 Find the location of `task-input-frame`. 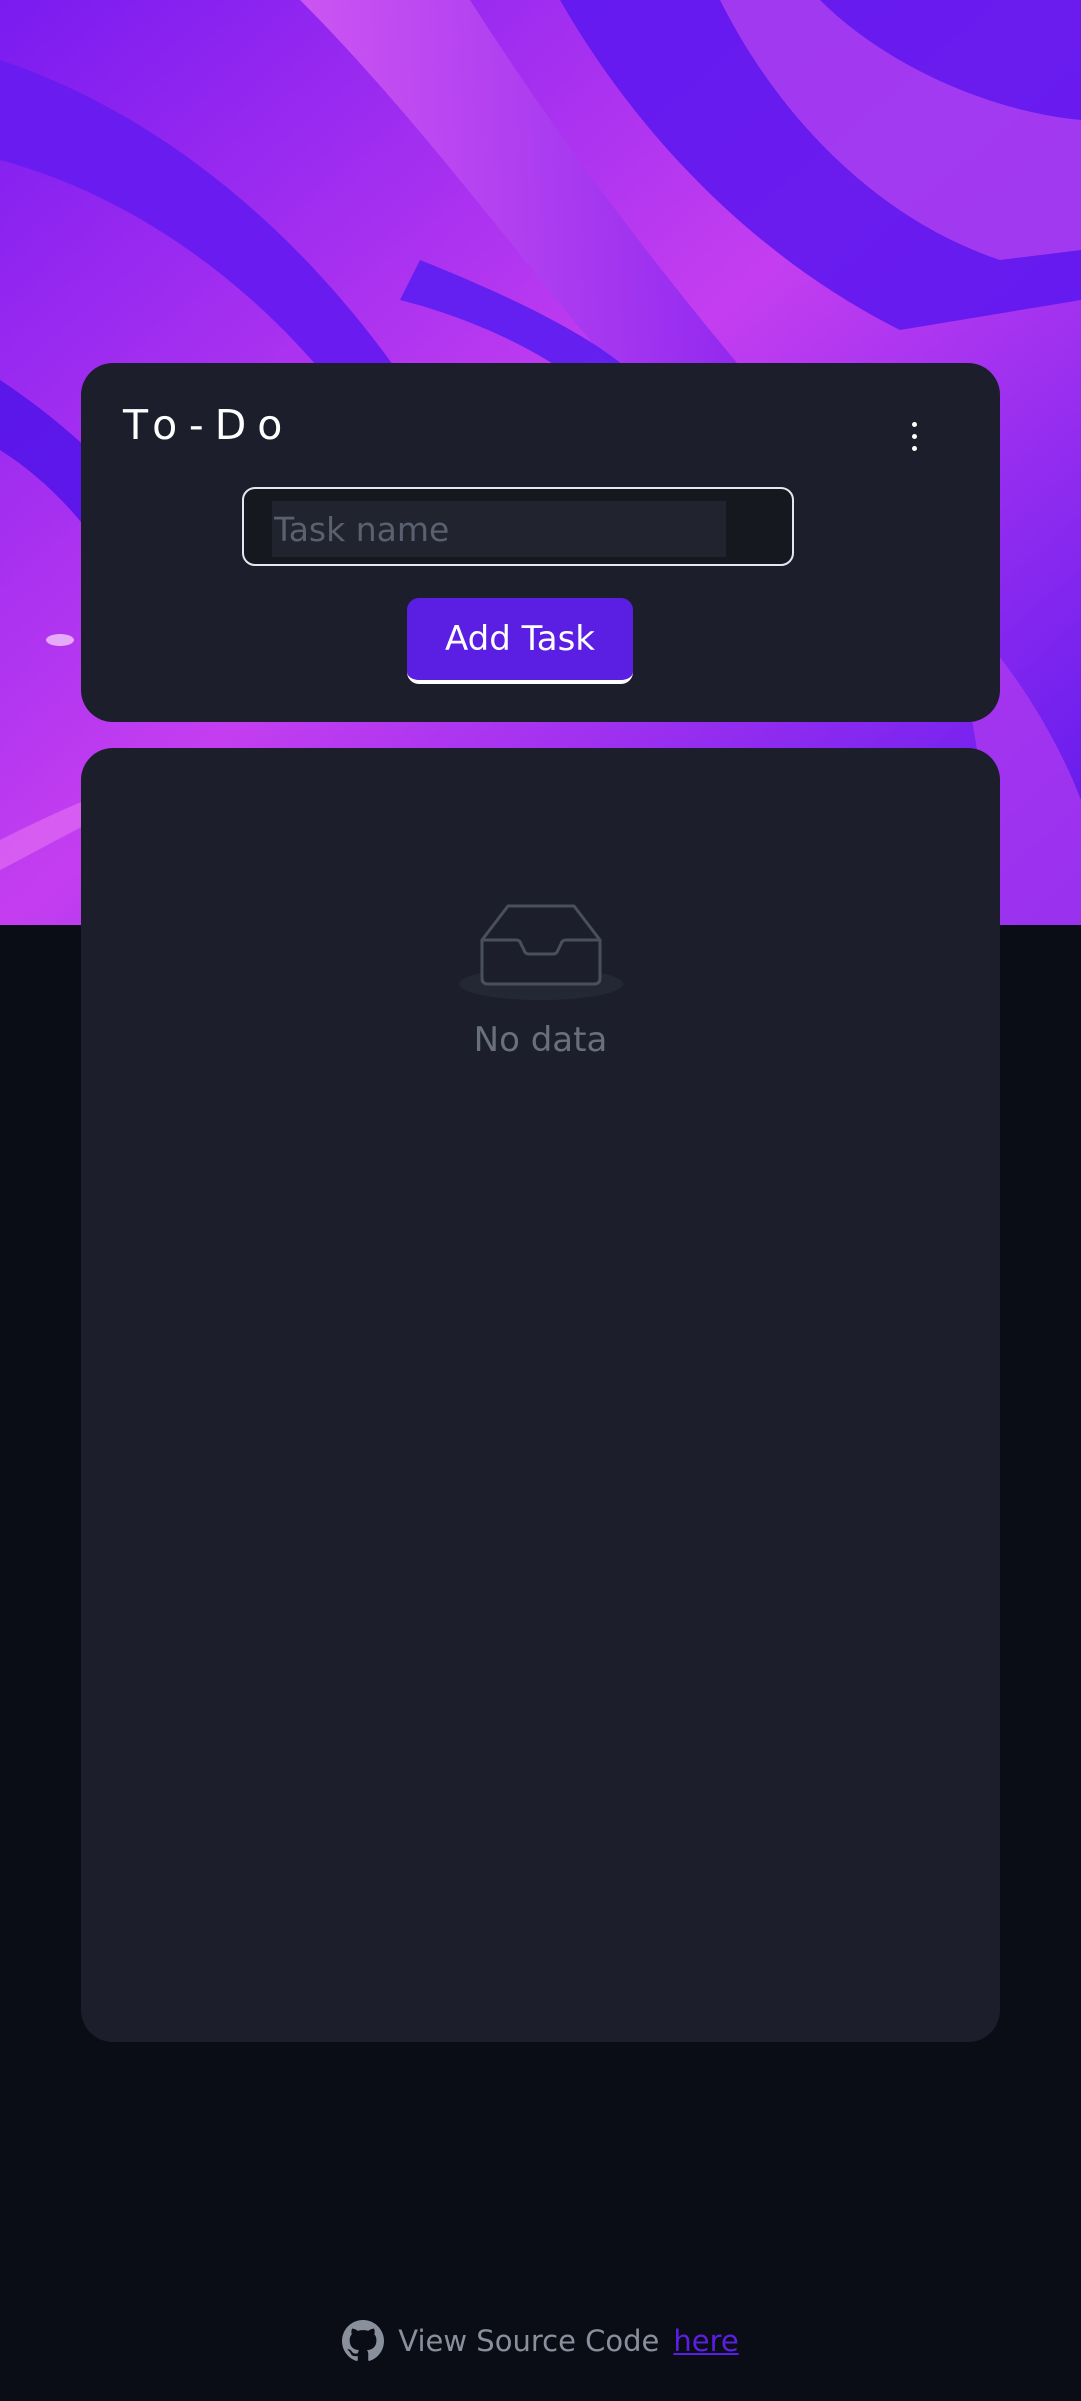

task-input-frame is located at coordinates (518, 526).